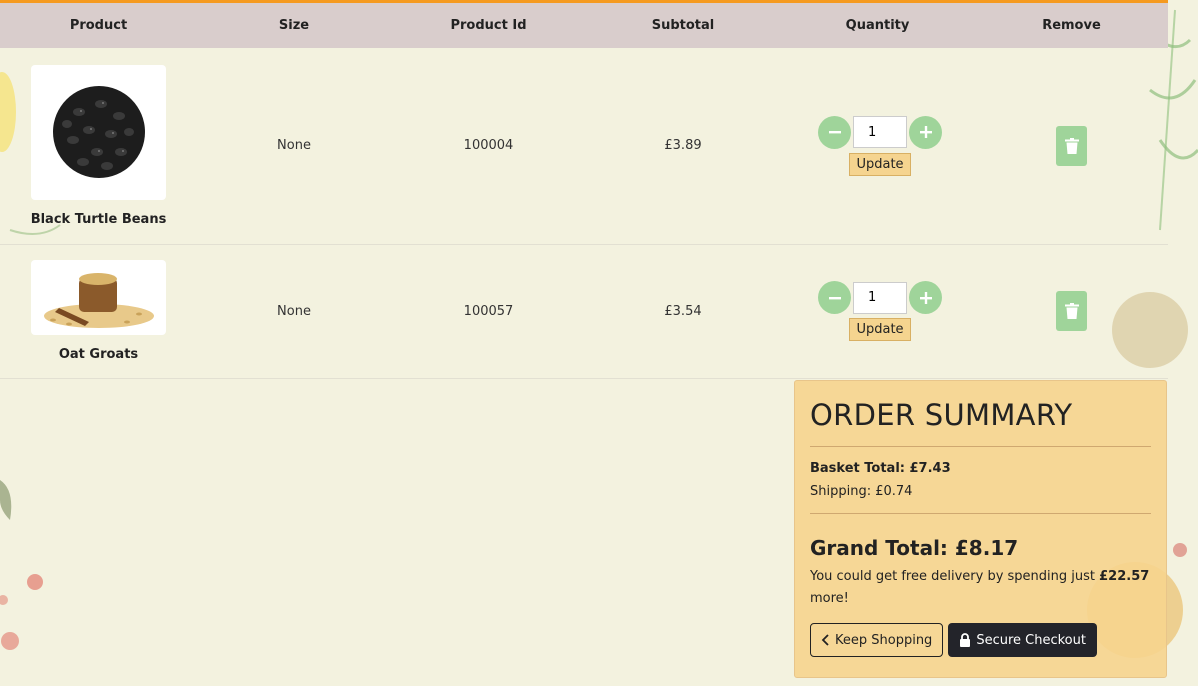 This screenshot has width=1198, height=686. I want to click on product-name: Black Turtle Beans, so click(98, 219).